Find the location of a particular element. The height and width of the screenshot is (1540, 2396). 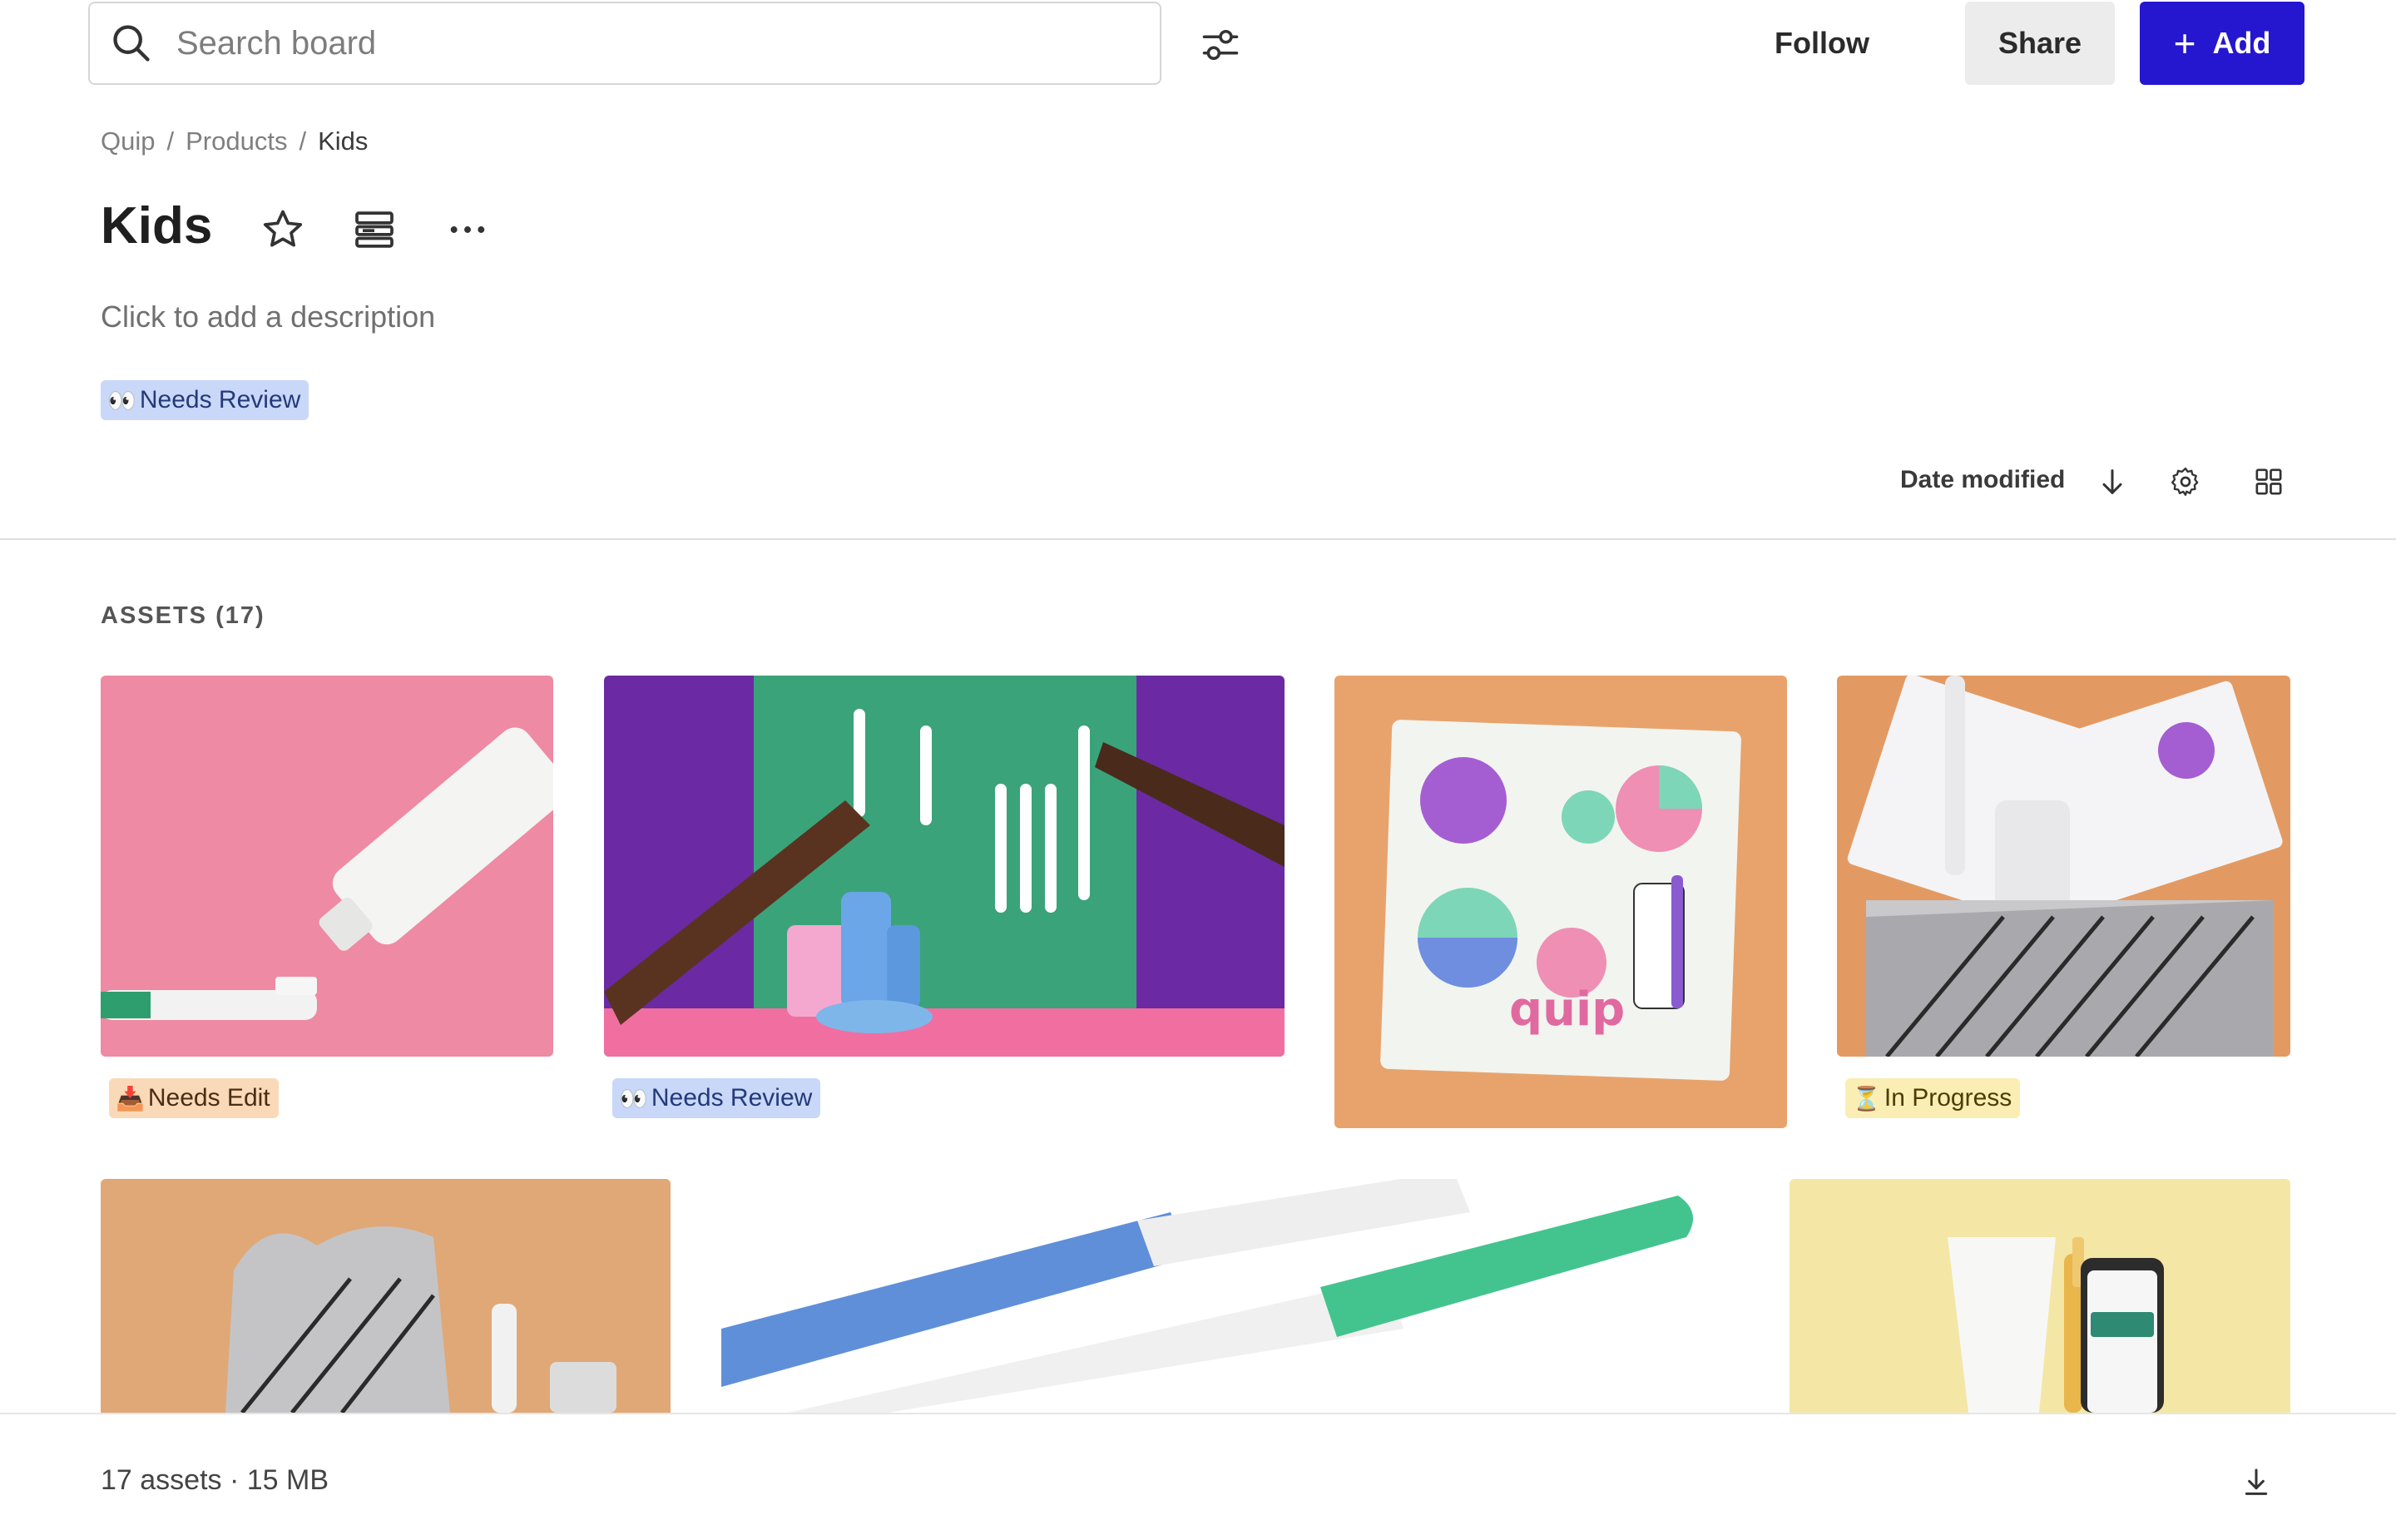

more-horizontal-icon is located at coordinates (468, 229).